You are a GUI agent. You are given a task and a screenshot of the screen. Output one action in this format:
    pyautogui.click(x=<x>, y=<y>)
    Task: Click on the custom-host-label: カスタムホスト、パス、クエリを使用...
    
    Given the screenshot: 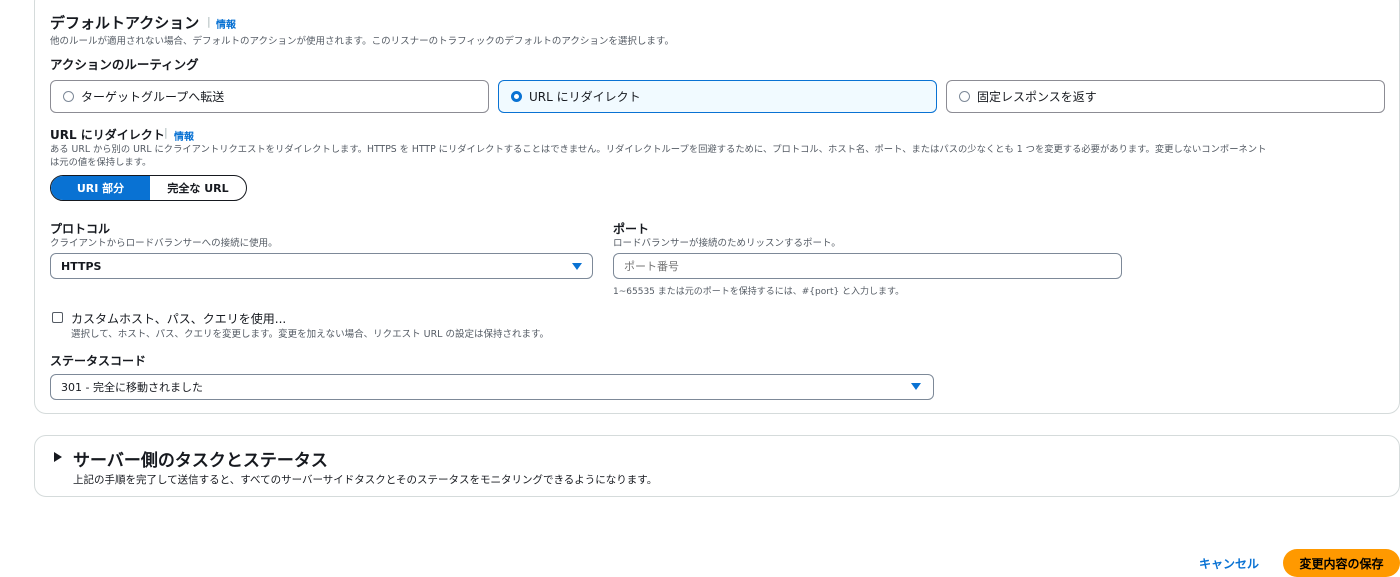 What is the action you would take?
    pyautogui.click(x=179, y=319)
    